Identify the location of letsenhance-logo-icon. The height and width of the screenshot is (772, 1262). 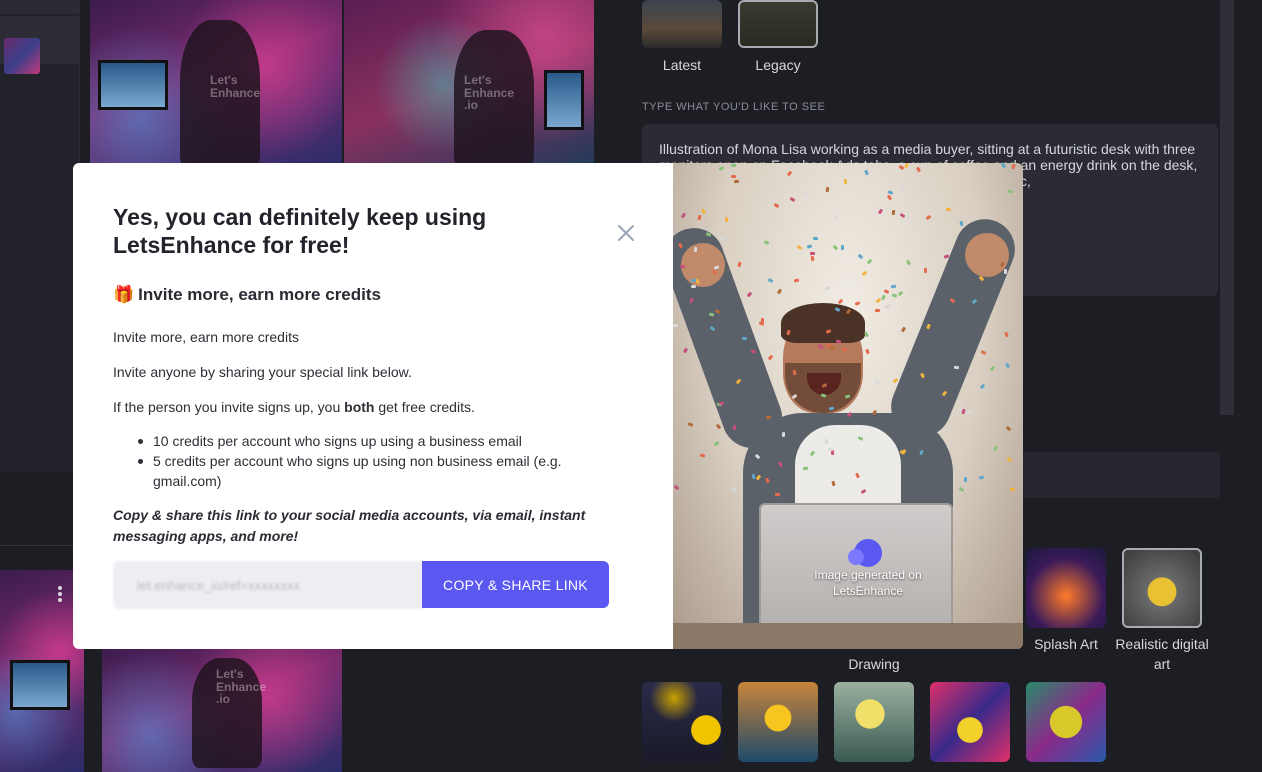
(865, 553).